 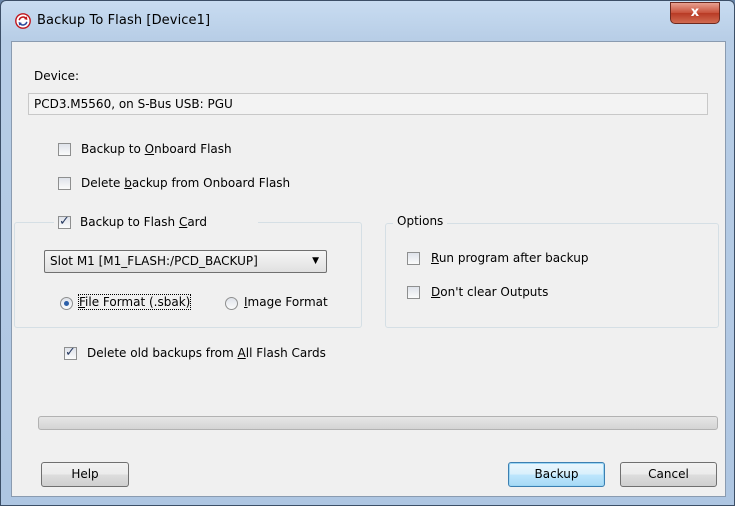 What do you see at coordinates (133, 104) in the screenshot?
I see `device-value: PCD3.M5560, on S-Bus USB: PGU` at bounding box center [133, 104].